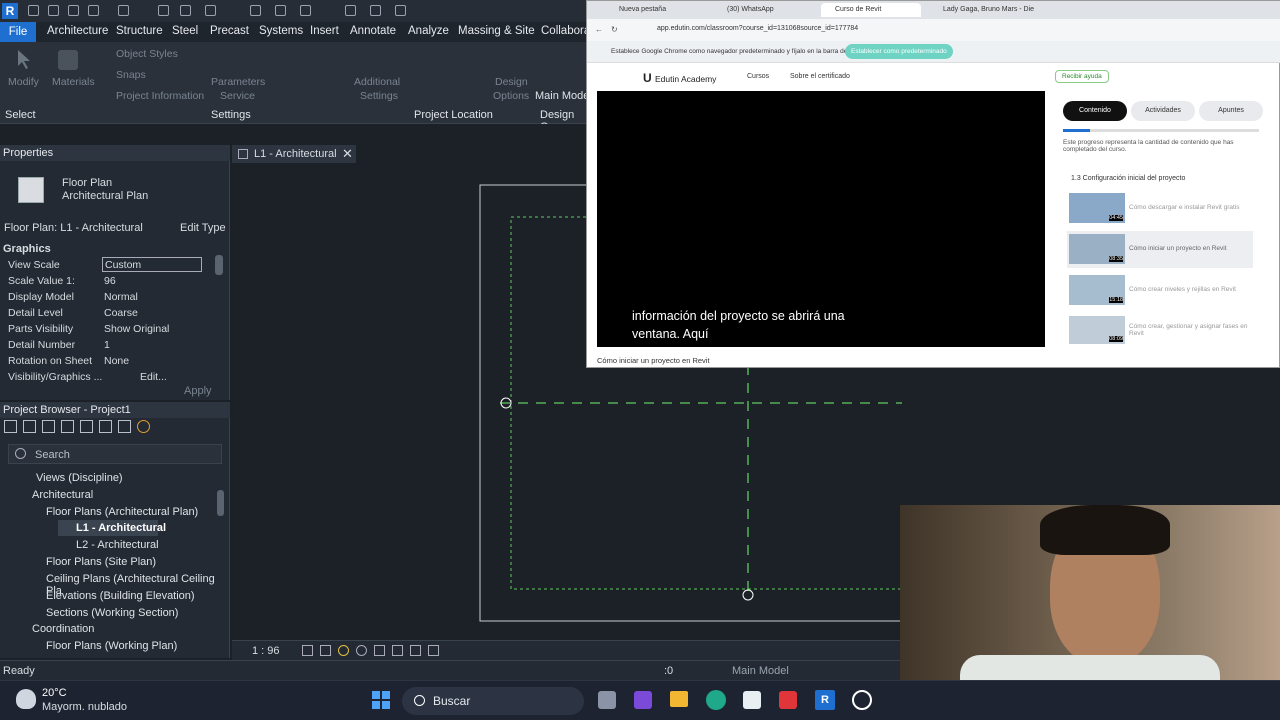 The image size is (1280, 720). I want to click on browser-tab: Nueva pestaña, so click(655, 10).